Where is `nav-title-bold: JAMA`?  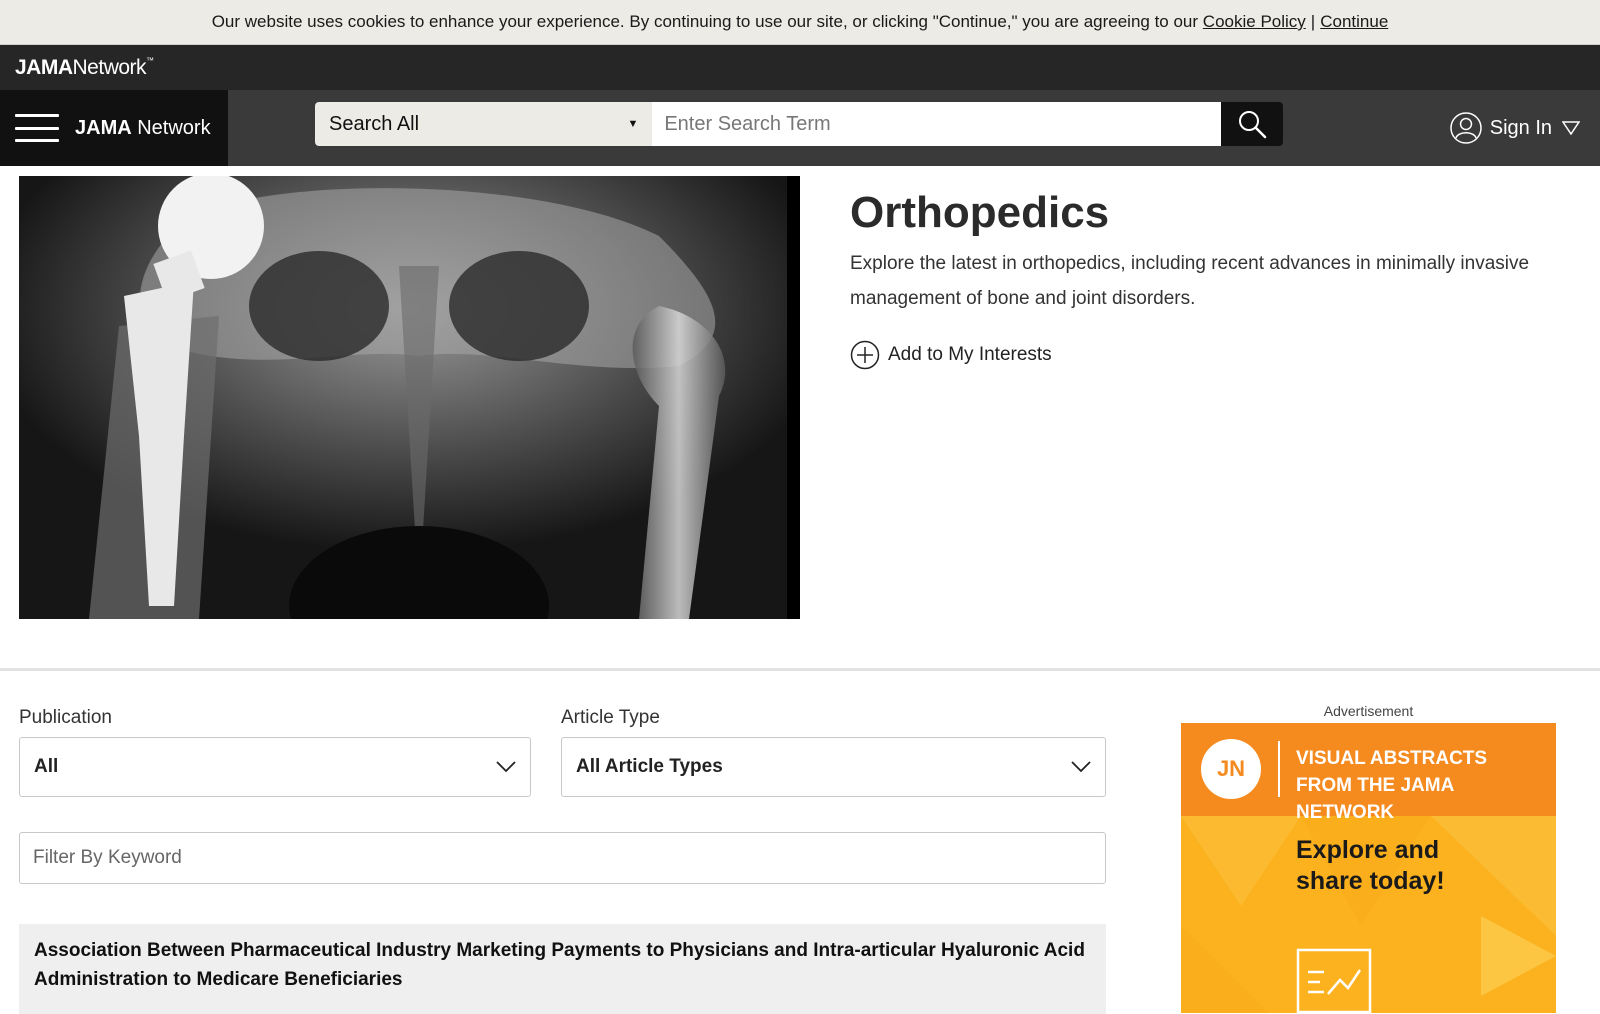
nav-title-bold: JAMA is located at coordinates (103, 127).